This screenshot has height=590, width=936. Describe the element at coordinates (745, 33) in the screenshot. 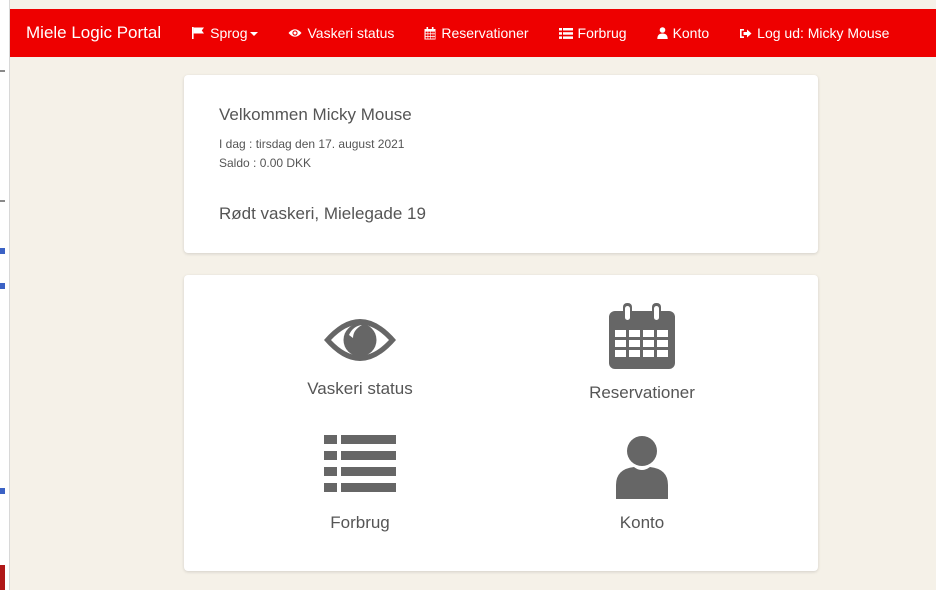

I see `sign-out-icon` at that location.